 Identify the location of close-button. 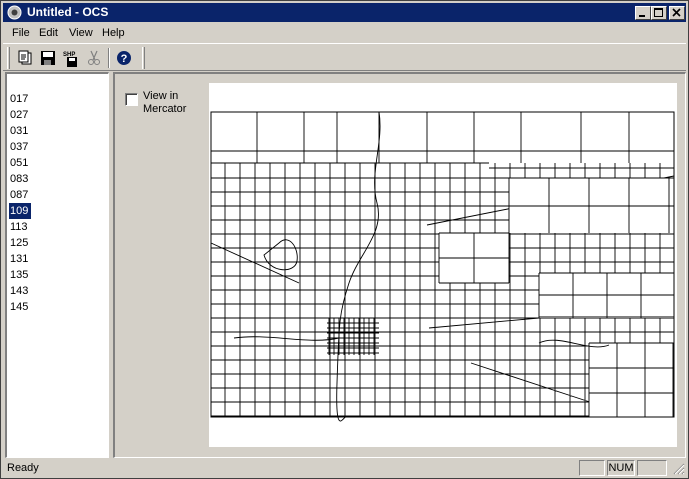
(677, 13).